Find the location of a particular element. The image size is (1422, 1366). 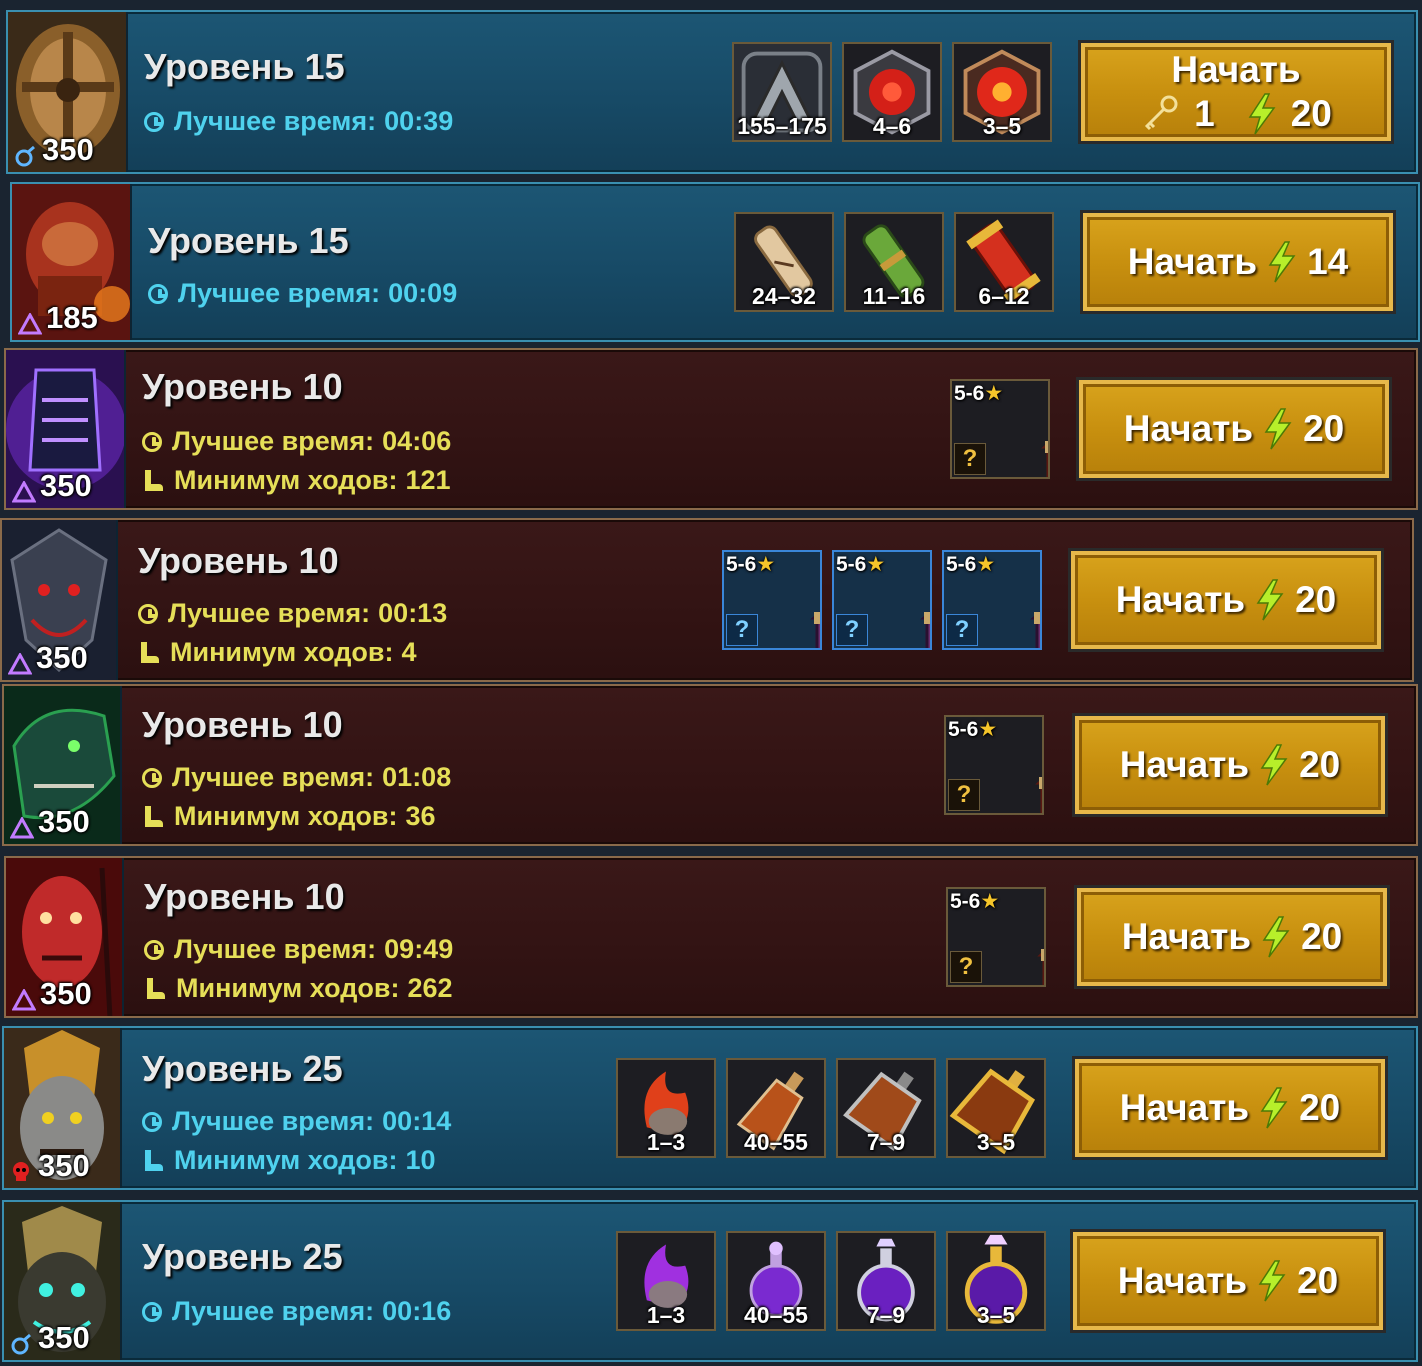

reward-amount: 24–32 is located at coordinates (784, 296).